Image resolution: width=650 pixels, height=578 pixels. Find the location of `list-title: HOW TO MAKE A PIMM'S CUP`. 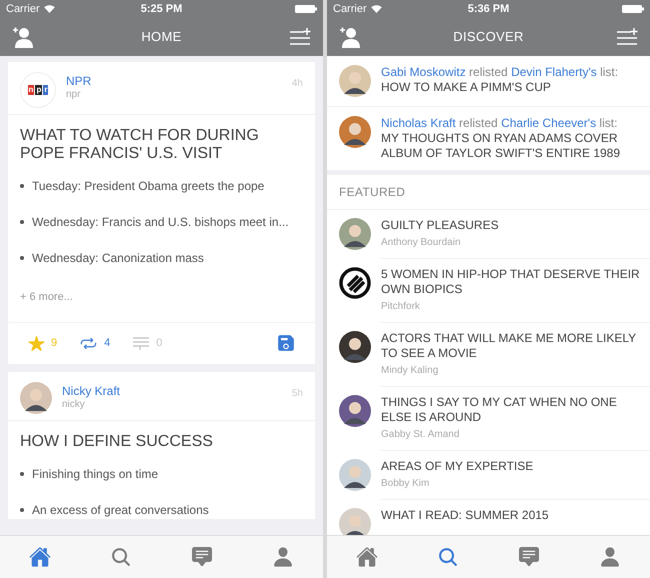

list-title: HOW TO MAKE A PIMM'S CUP is located at coordinates (499, 87).